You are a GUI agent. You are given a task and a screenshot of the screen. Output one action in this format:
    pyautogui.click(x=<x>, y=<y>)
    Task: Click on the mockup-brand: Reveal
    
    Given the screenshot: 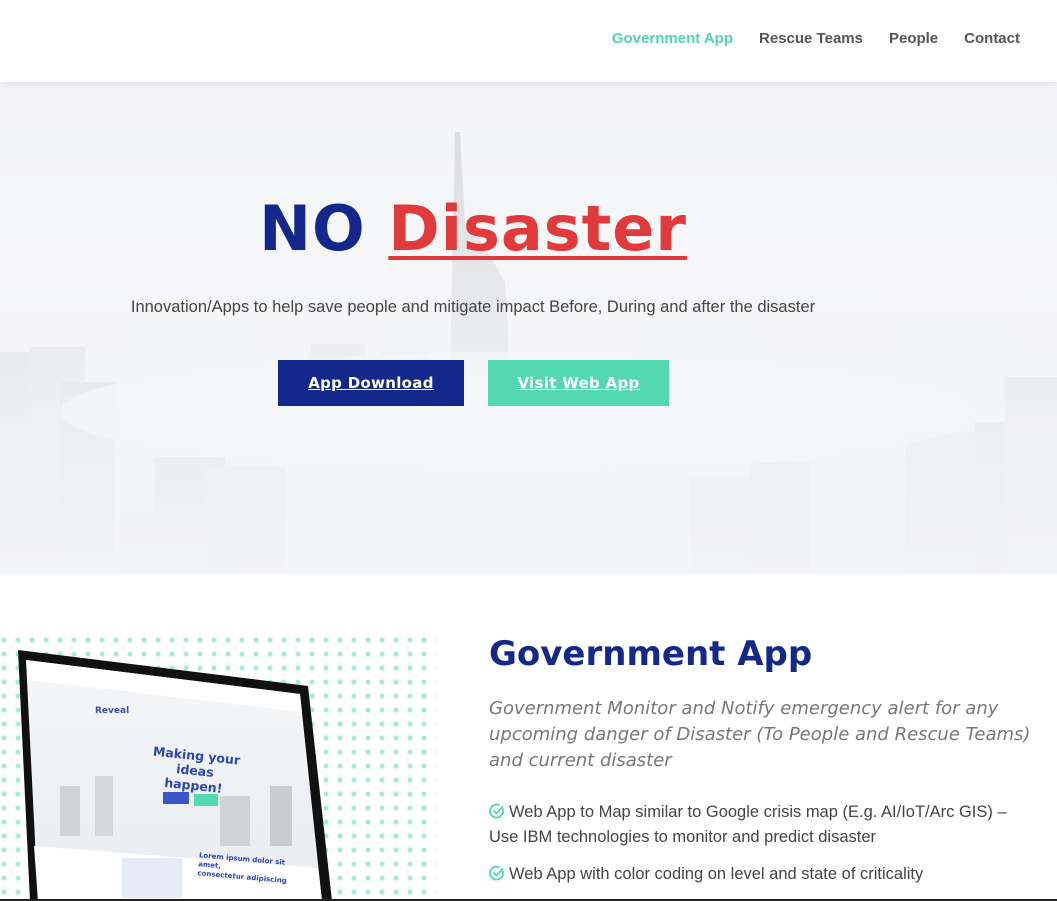 What is the action you would take?
    pyautogui.click(x=112, y=711)
    